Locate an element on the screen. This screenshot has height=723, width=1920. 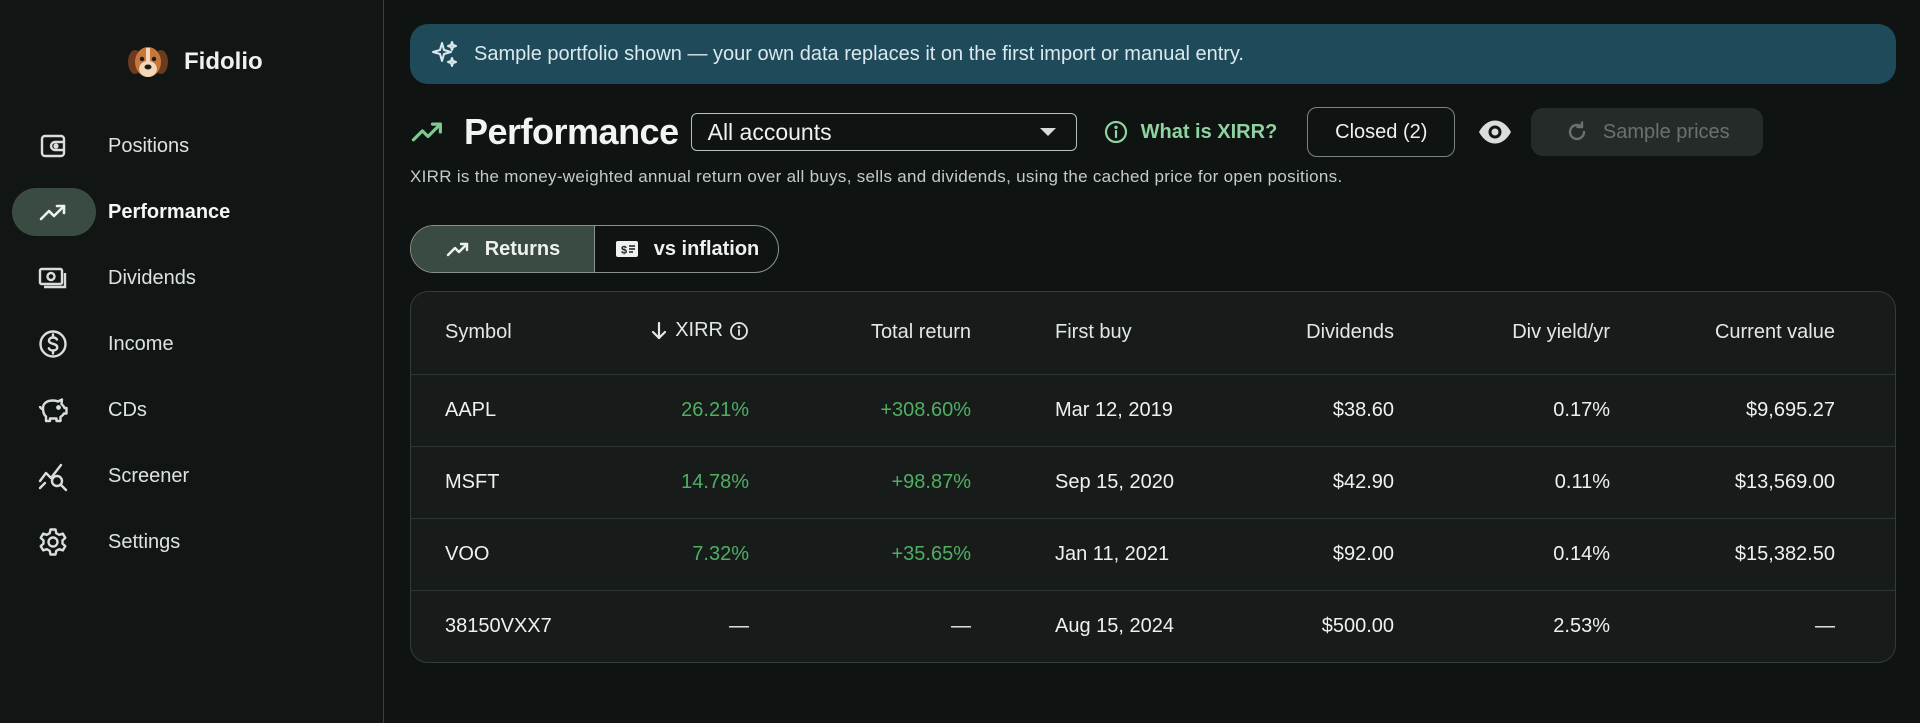
cell-xirr: 14.78% is located at coordinates (715, 481).